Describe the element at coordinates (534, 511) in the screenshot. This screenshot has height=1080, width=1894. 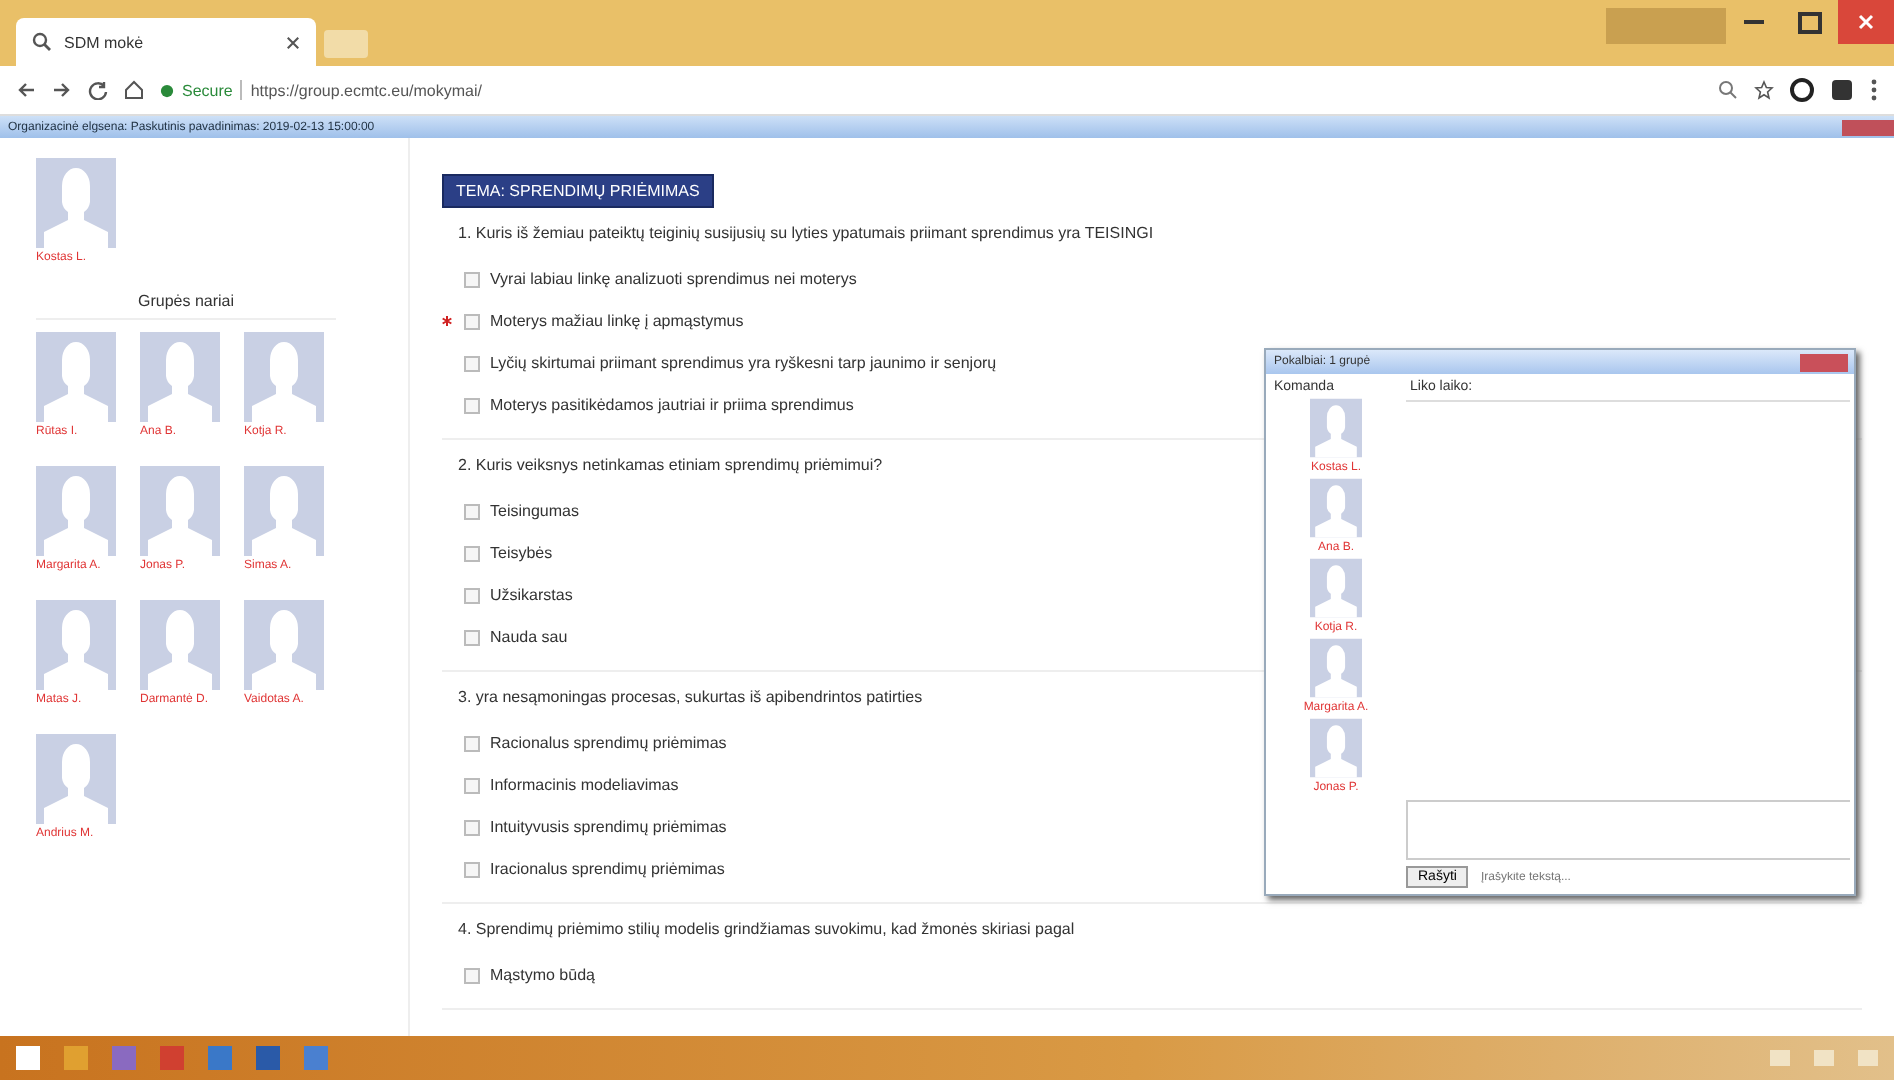
I see `option-label: Teisingumas` at that location.